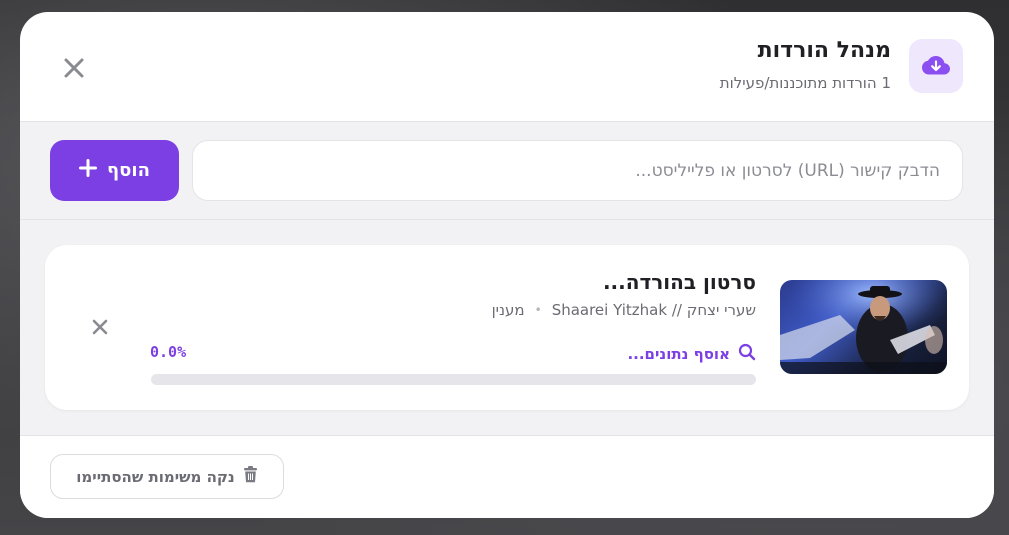 The width and height of the screenshot is (1009, 535). Describe the element at coordinates (805, 83) in the screenshot. I see `dialog-subtitle: 1 הורדות מתוכננות/פעילות` at that location.